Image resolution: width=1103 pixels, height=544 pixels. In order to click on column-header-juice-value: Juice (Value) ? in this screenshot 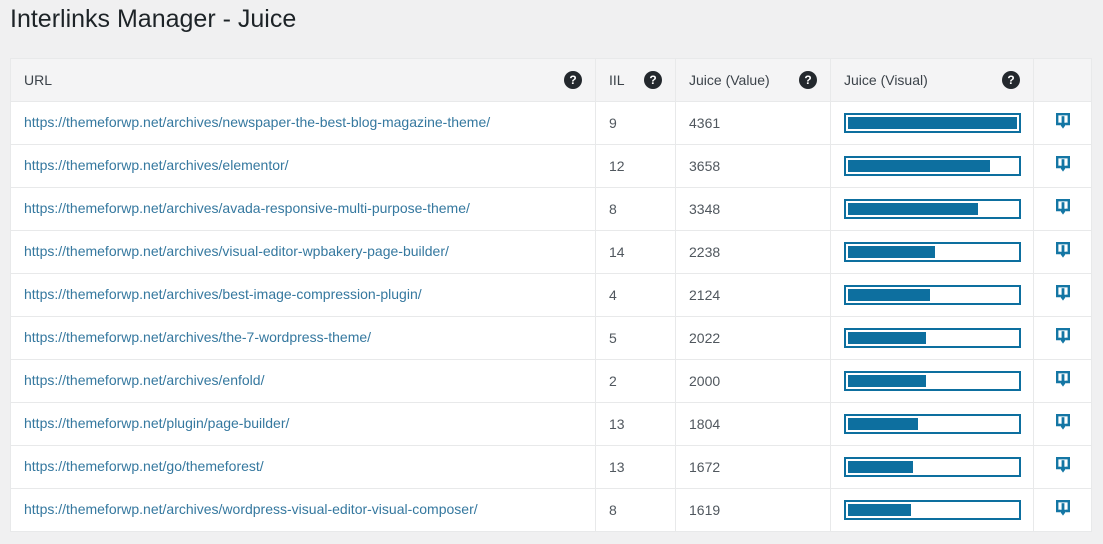, I will do `click(753, 79)`.